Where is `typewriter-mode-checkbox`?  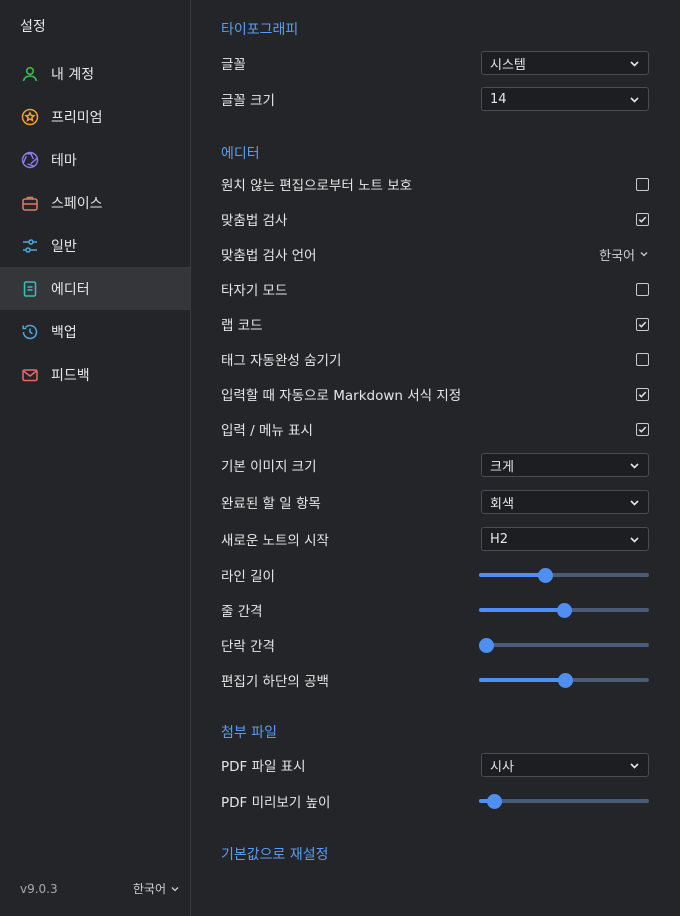 typewriter-mode-checkbox is located at coordinates (642, 289).